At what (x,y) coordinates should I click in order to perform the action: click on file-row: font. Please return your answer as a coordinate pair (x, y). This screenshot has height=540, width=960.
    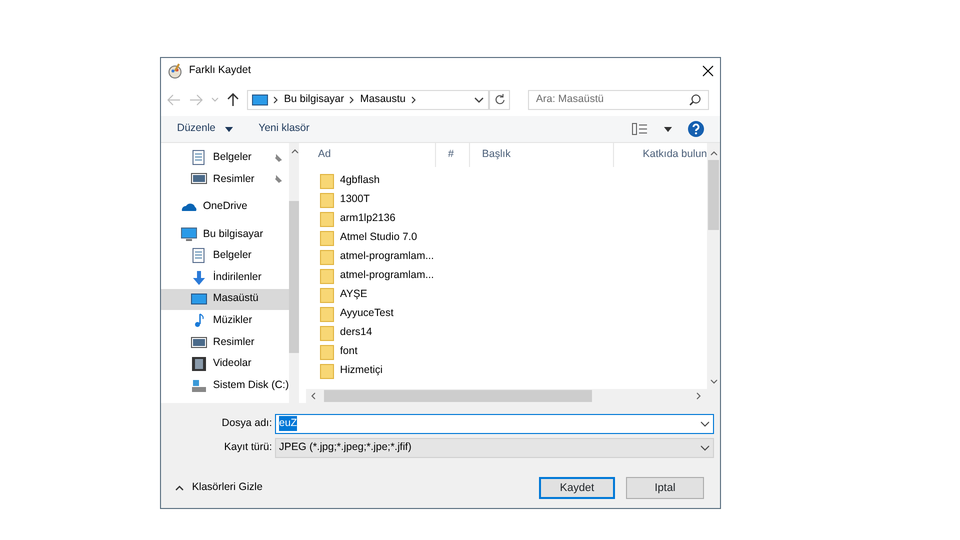
    Looking at the image, I should click on (506, 351).